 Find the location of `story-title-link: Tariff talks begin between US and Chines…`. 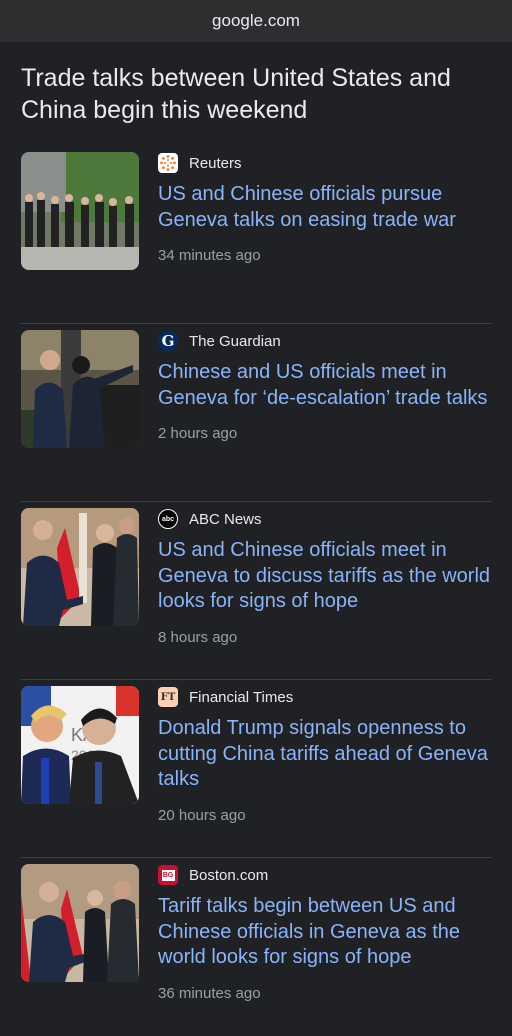

story-title-link: Tariff talks begin between US and Chines… is located at coordinates (325, 932).